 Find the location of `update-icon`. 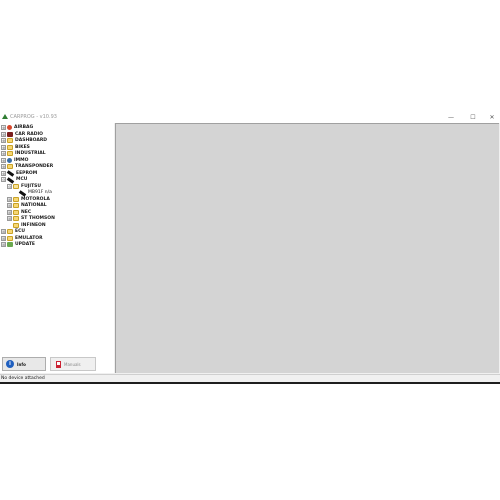

update-icon is located at coordinates (10, 244).